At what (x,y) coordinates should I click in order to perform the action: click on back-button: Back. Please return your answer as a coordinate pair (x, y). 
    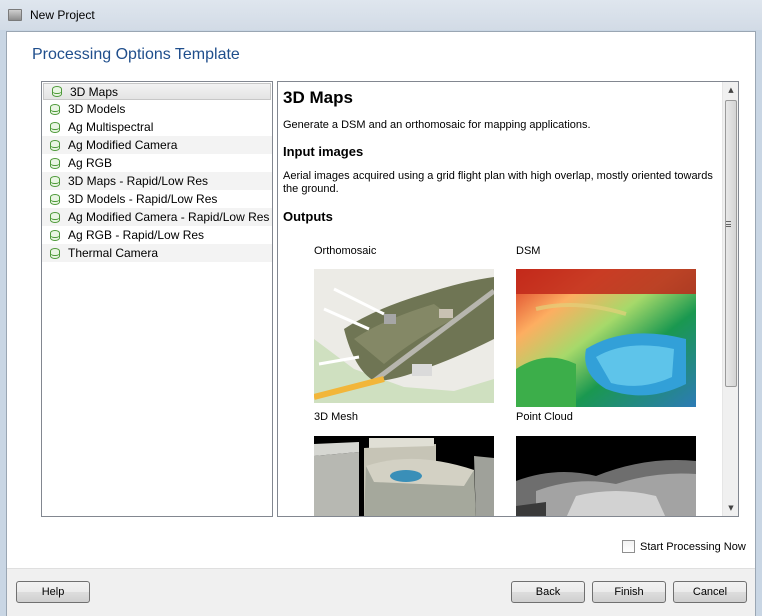
    Looking at the image, I should click on (548, 592).